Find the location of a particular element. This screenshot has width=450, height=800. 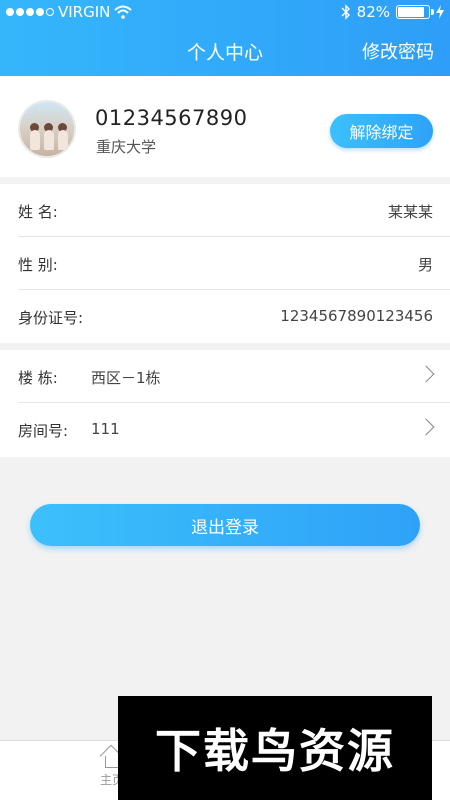

battery-icon is located at coordinates (415, 12).